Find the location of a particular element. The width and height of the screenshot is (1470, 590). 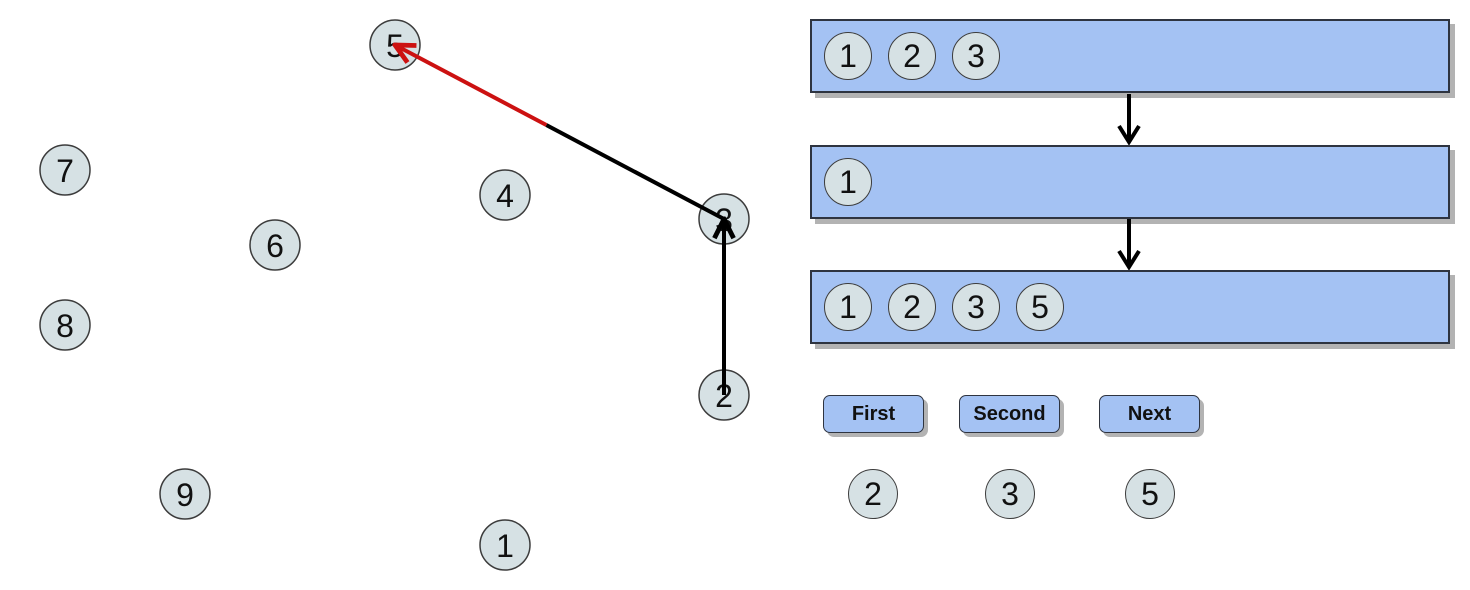

graph-node-6: 6 is located at coordinates (275, 245).